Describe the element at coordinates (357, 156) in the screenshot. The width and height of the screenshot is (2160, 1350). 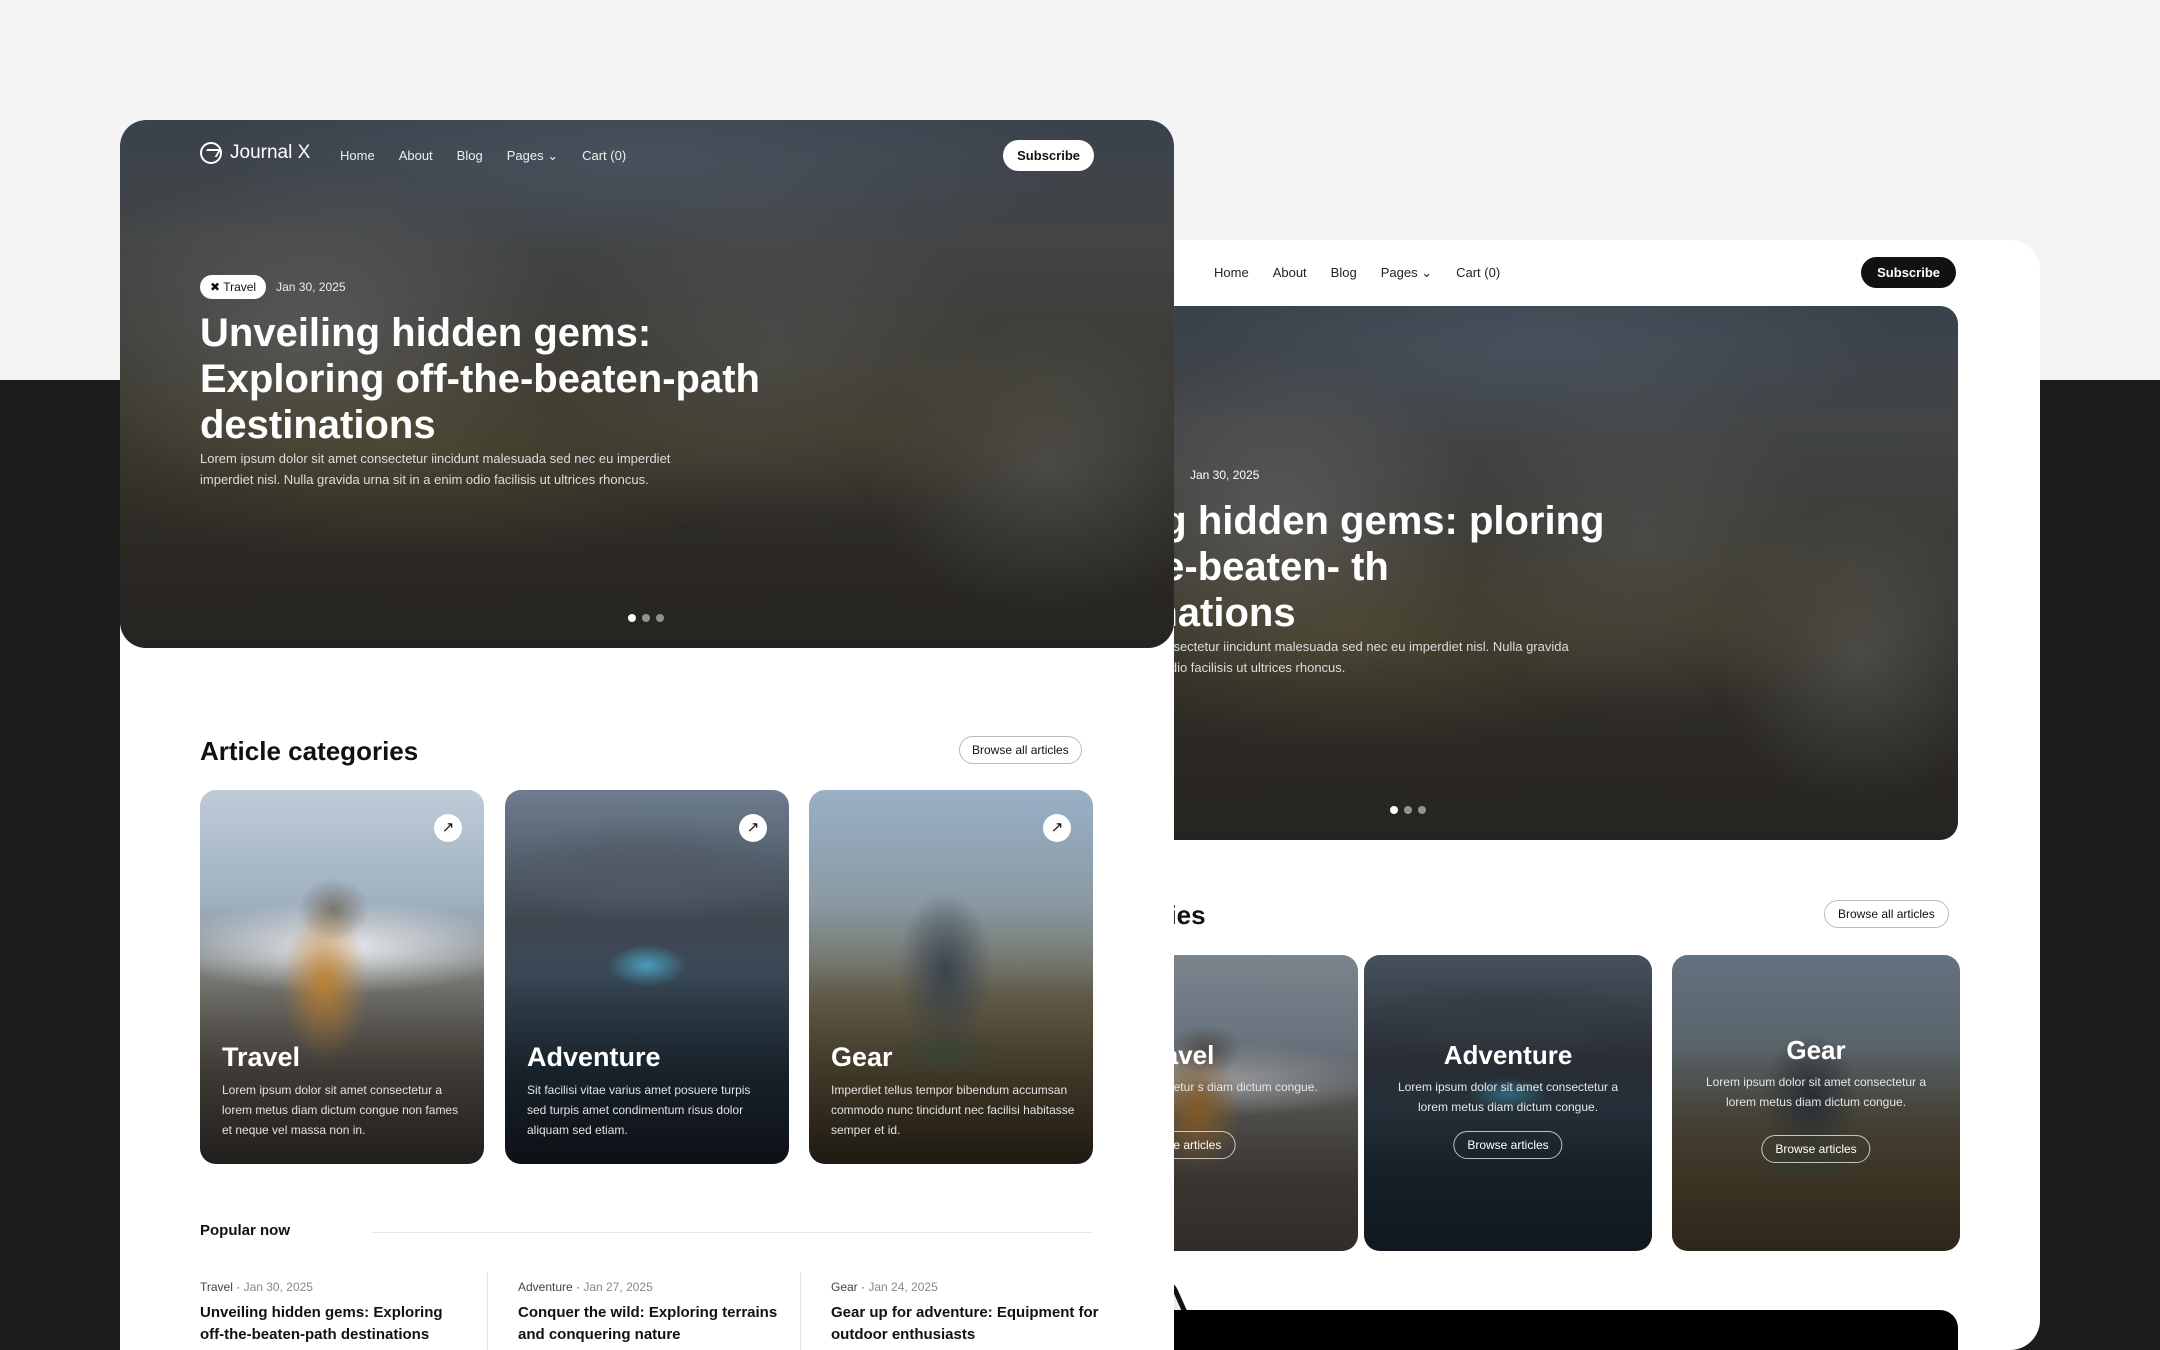
I see `nav-home: Home` at that location.